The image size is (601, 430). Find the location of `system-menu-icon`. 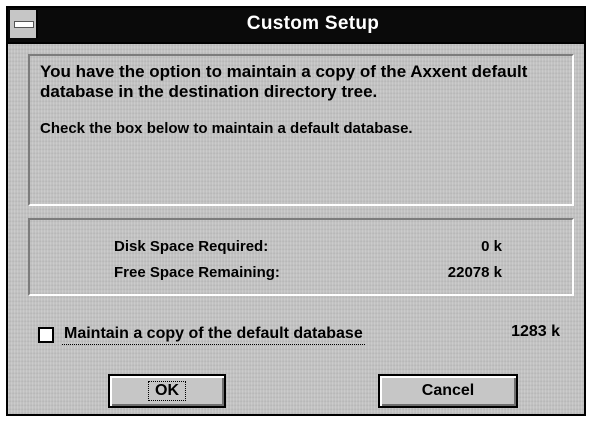

system-menu-icon is located at coordinates (24, 24).